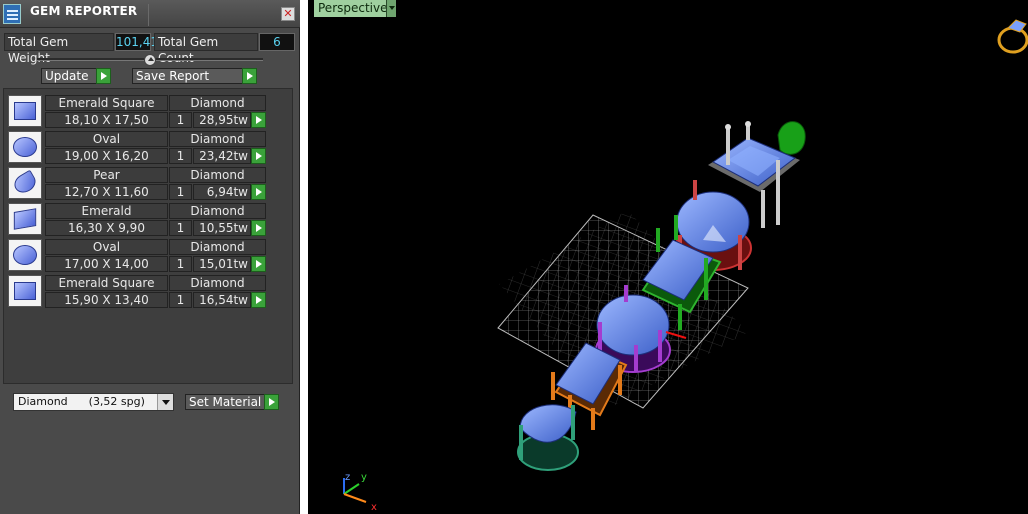 This screenshot has width=1028, height=514. I want to click on axis-y-label: y, so click(364, 477).